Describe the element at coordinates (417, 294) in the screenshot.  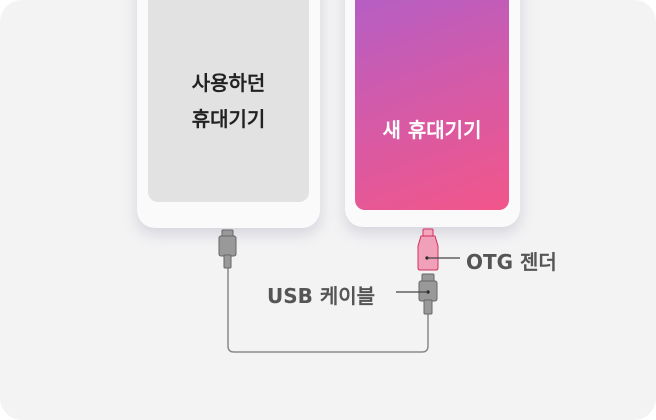
I see `right-usb-plug-icon` at that location.